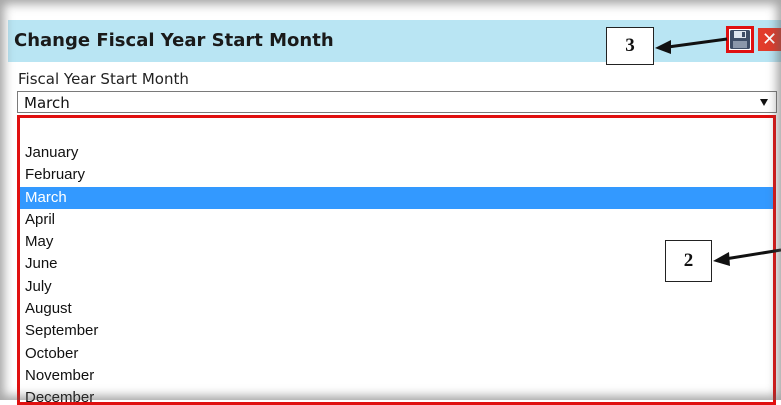 The width and height of the screenshot is (781, 405). What do you see at coordinates (174, 40) in the screenshot?
I see `dialog-title: Change Fiscal Year Start Month` at bounding box center [174, 40].